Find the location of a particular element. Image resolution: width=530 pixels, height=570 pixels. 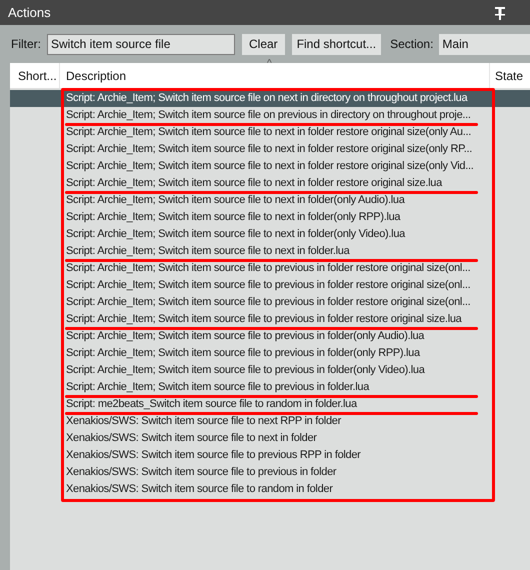

table-row: Script: Archie_Item; Switch item source file to next in folder restore original size.lua is located at coordinates (270, 183).